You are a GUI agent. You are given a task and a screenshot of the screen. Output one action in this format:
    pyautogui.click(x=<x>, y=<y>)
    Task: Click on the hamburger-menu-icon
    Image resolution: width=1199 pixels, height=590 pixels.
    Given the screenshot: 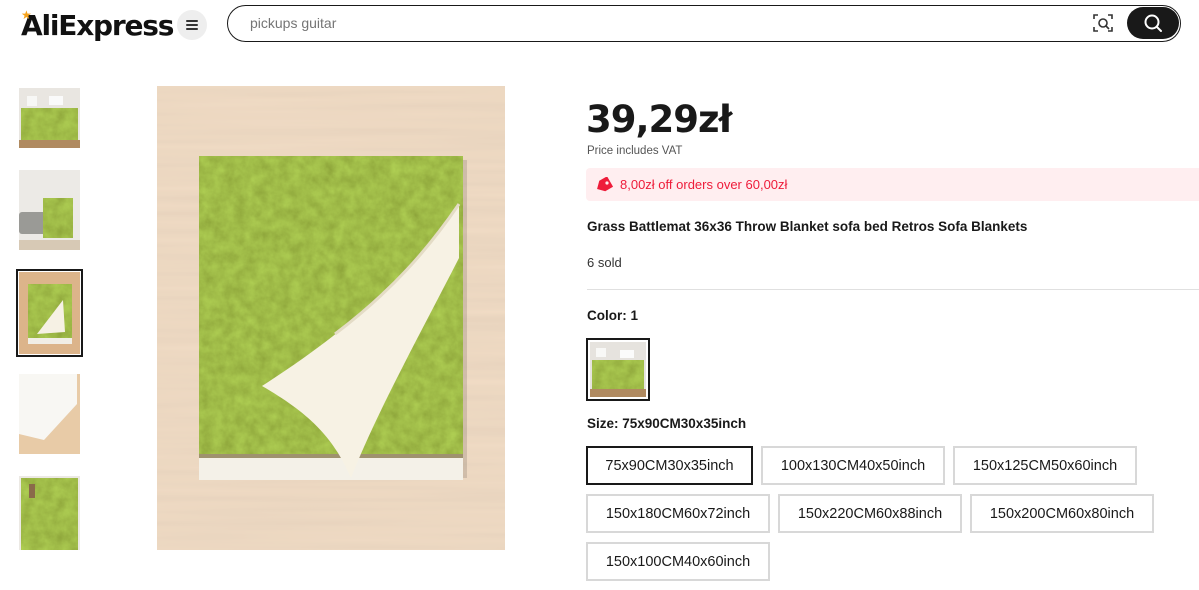 What is the action you would take?
    pyautogui.click(x=192, y=25)
    